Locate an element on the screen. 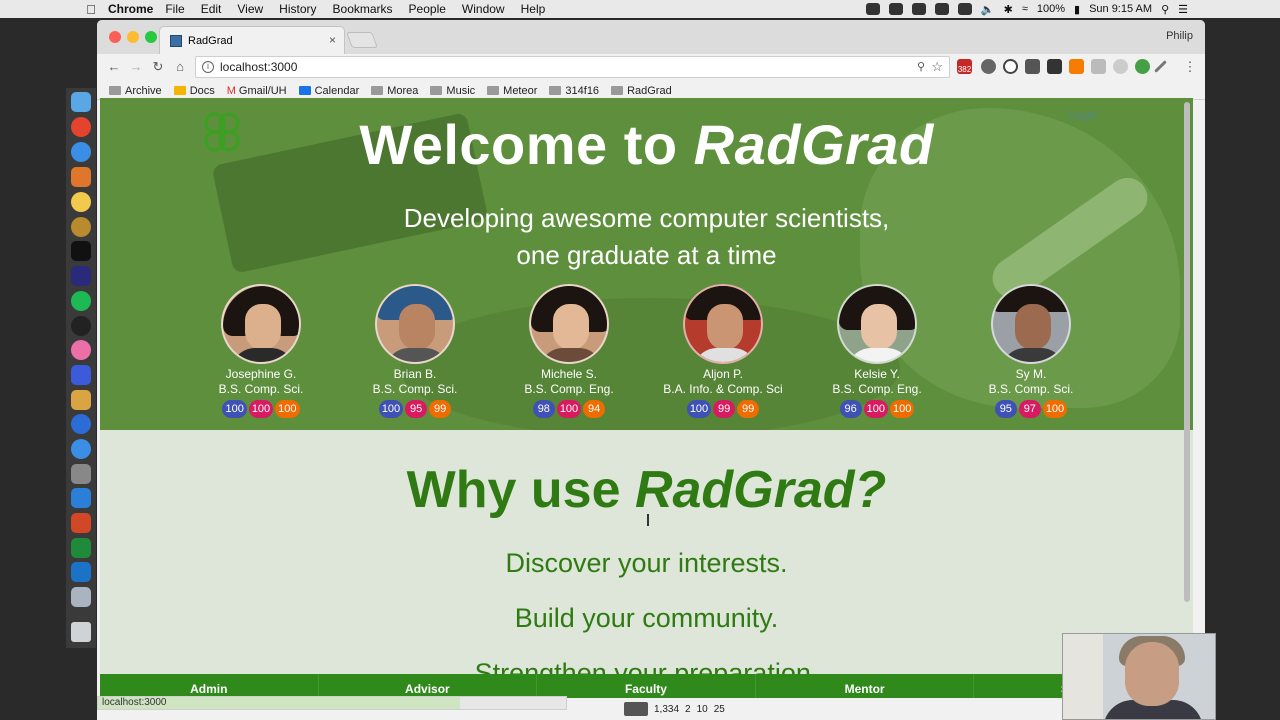  back-icon: ← is located at coordinates (114, 67).